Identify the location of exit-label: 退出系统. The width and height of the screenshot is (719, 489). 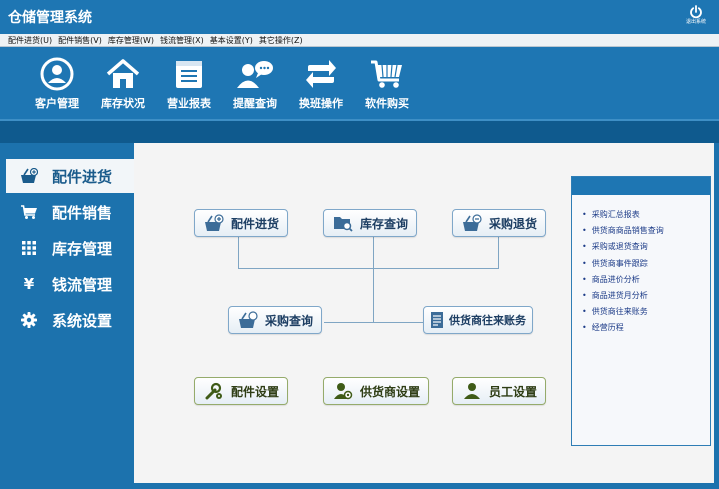
(695, 22).